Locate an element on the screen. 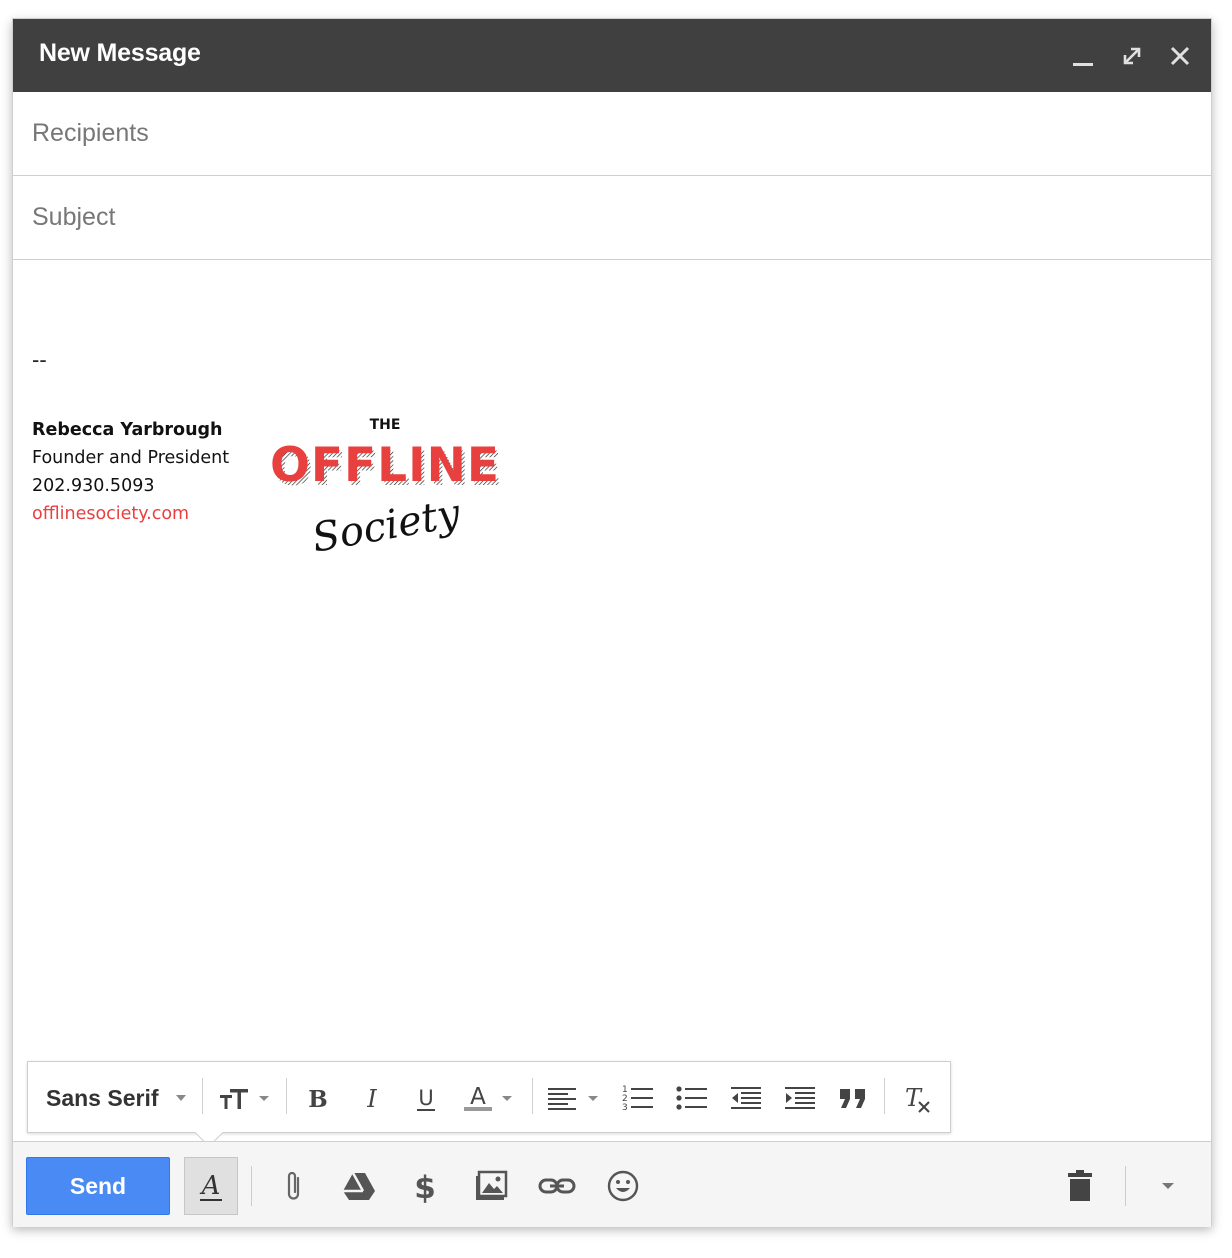 This screenshot has width=1232, height=1258. bulleted-list-icon is located at coordinates (691, 1098).